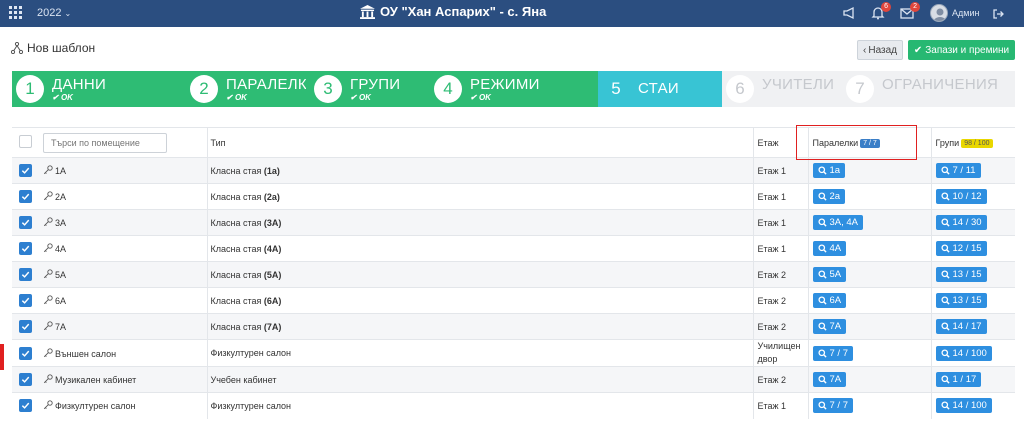  Describe the element at coordinates (849, 13) in the screenshot. I see `megaphone-icon` at that location.